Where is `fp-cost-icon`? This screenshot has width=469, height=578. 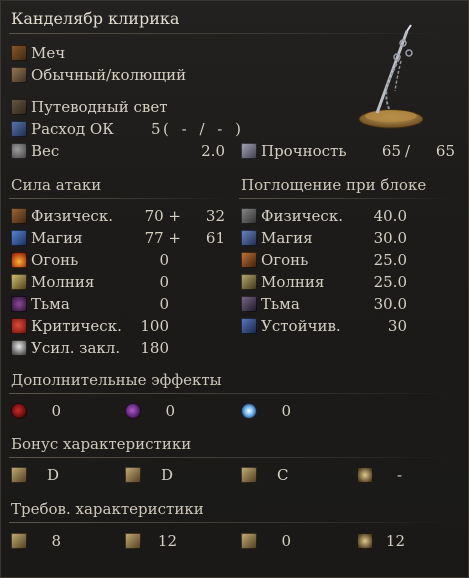 fp-cost-icon is located at coordinates (19, 129).